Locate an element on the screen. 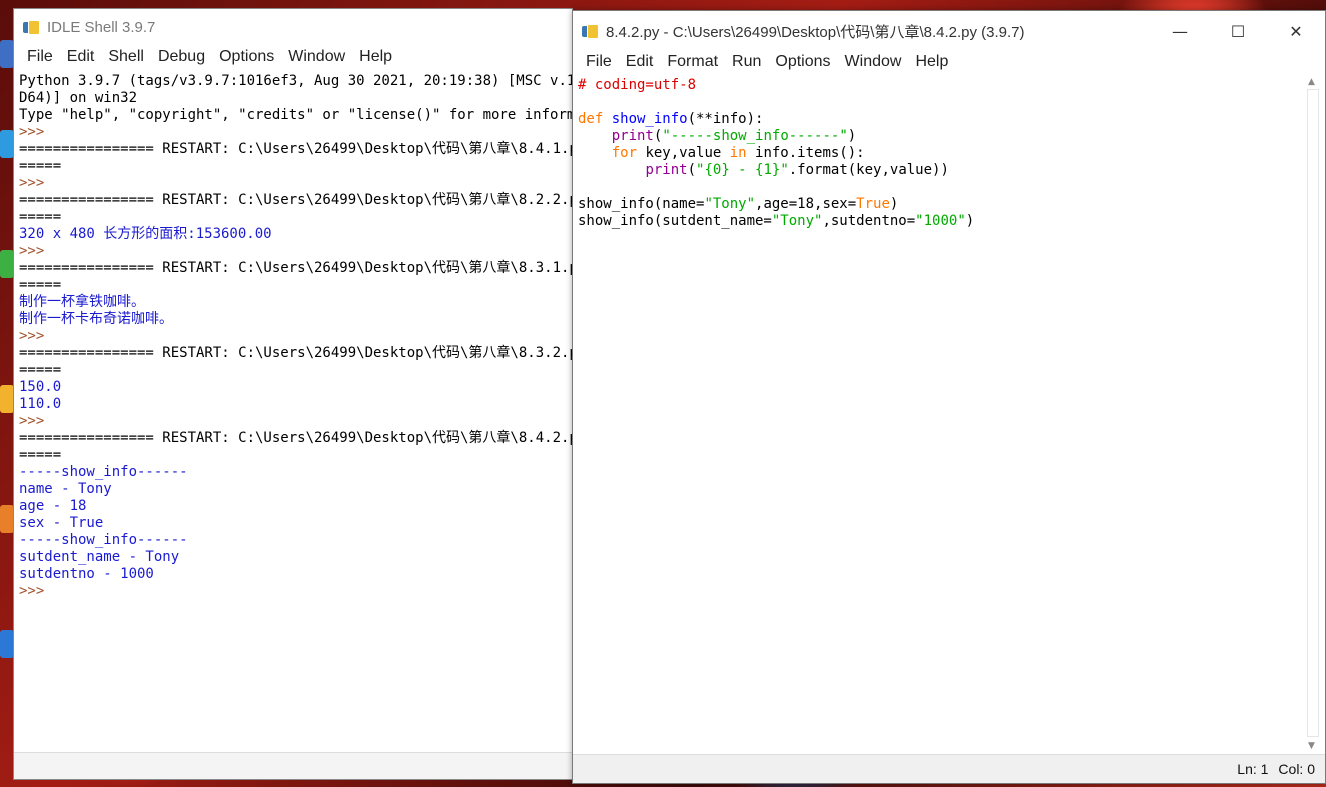  code-token: in is located at coordinates (738, 153).